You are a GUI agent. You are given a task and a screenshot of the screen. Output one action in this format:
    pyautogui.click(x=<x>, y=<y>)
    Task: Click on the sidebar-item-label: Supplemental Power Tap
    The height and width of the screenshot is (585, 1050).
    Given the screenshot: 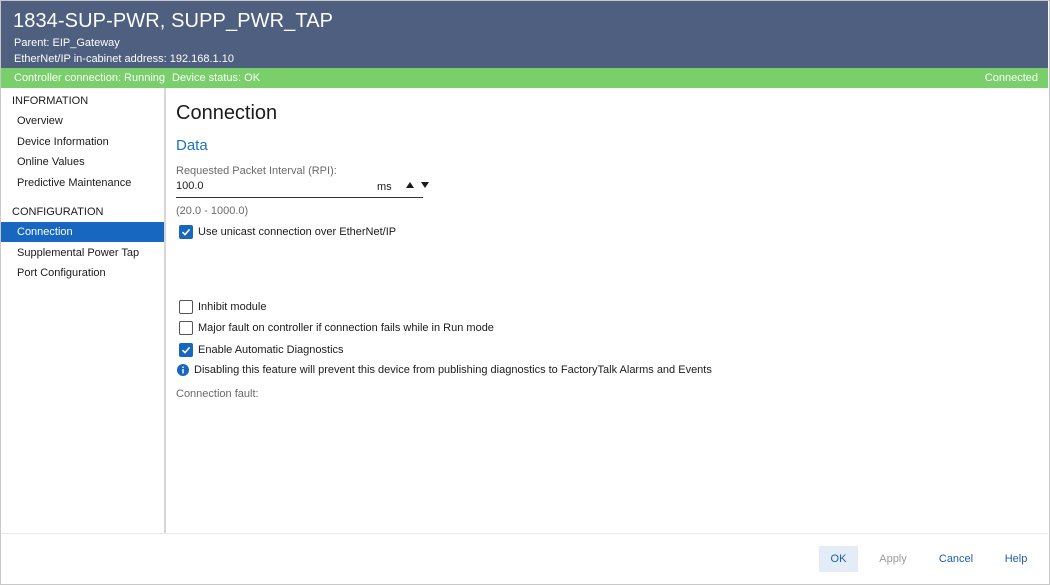 What is the action you would take?
    pyautogui.click(x=78, y=253)
    